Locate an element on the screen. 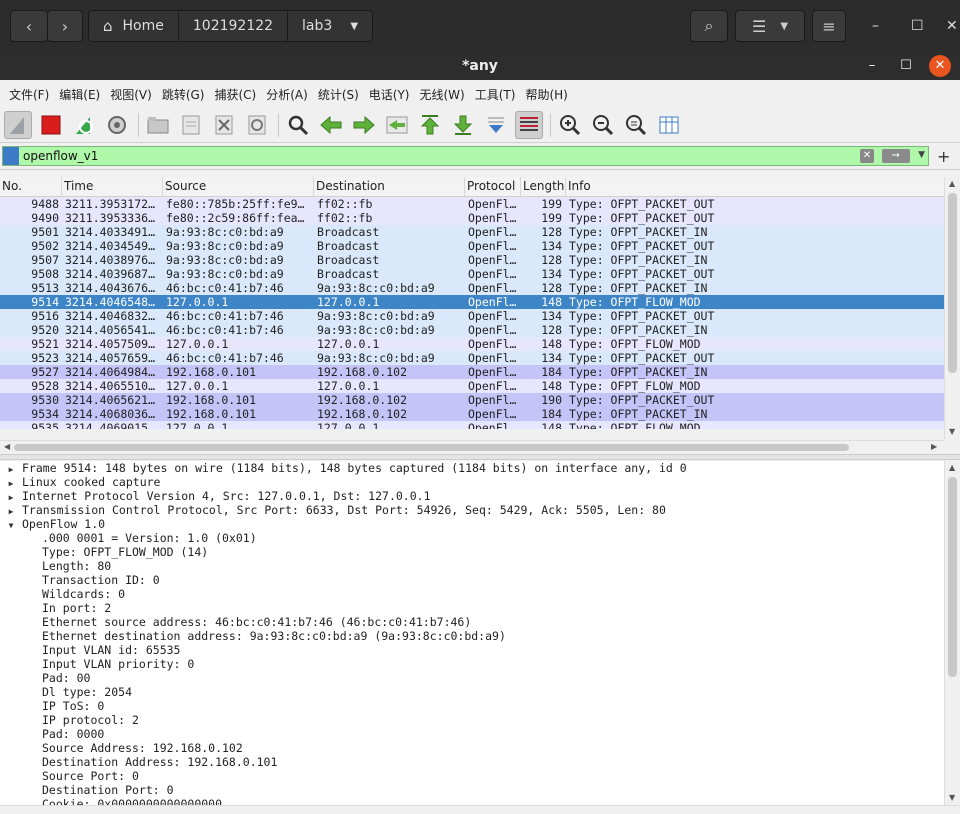 This screenshot has height=814, width=960. detail-field: In port: 2 is located at coordinates (472, 608).